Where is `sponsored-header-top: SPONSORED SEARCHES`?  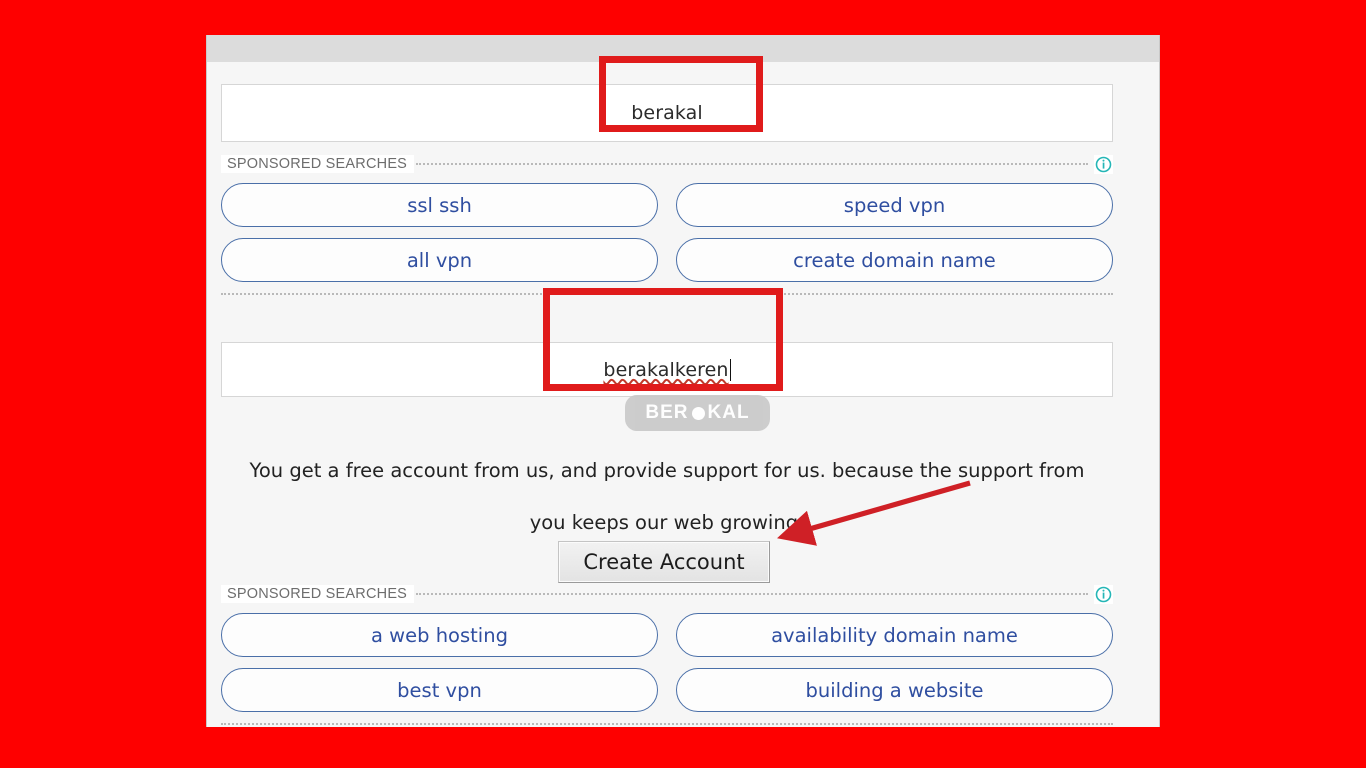 sponsored-header-top: SPONSORED SEARCHES is located at coordinates (667, 164).